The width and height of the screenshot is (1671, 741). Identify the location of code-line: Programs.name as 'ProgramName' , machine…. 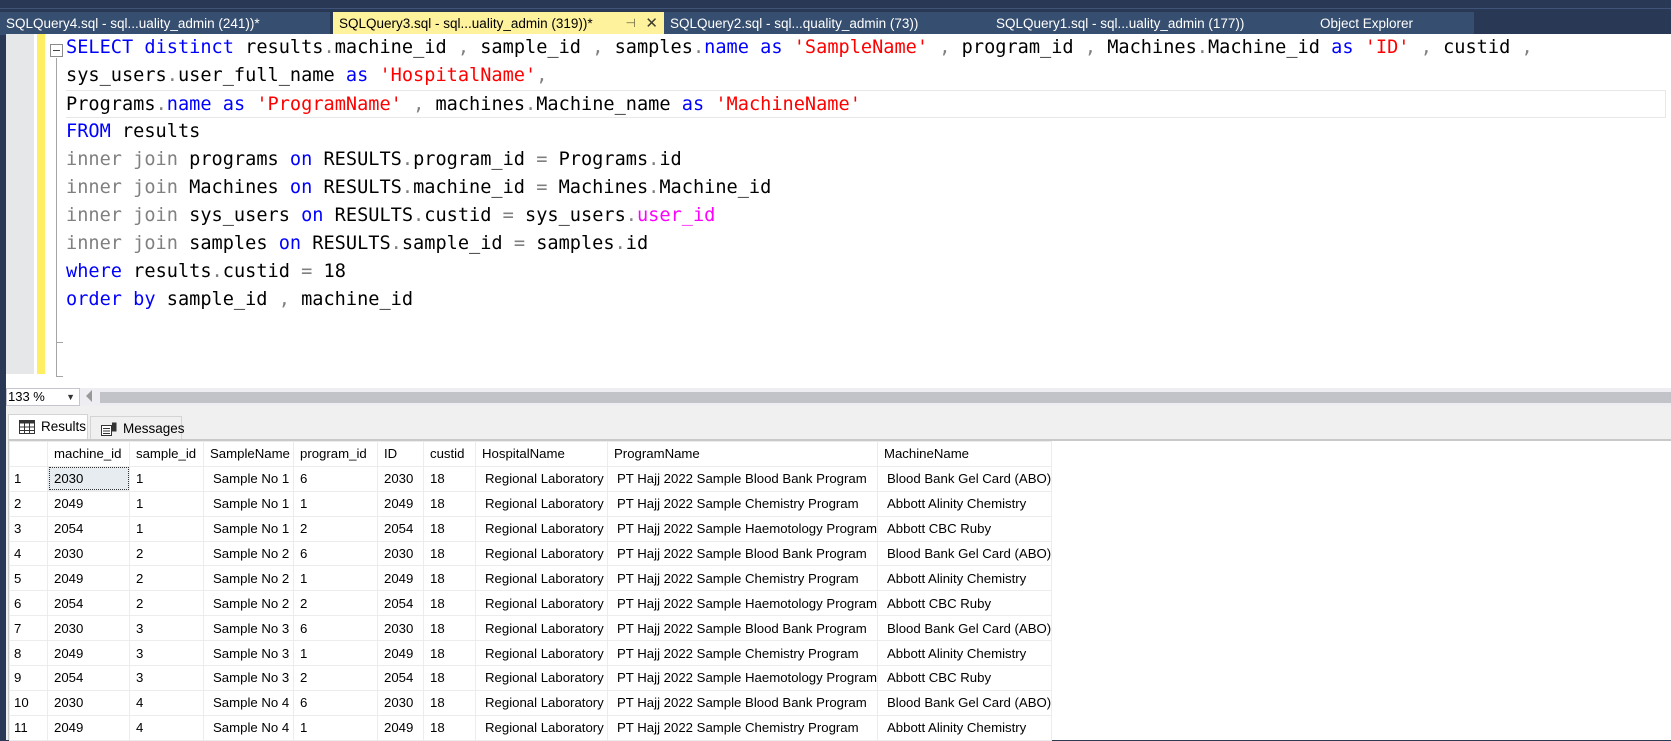
(866, 104).